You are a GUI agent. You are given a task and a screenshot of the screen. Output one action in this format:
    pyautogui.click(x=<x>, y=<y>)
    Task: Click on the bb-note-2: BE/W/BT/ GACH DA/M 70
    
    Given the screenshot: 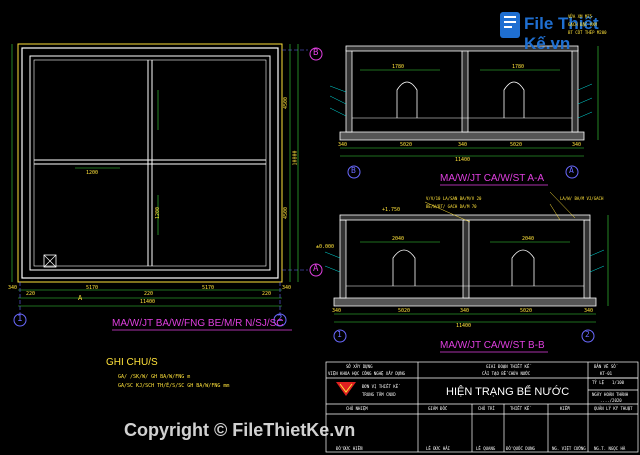 What is the action you would take?
    pyautogui.click(x=451, y=206)
    